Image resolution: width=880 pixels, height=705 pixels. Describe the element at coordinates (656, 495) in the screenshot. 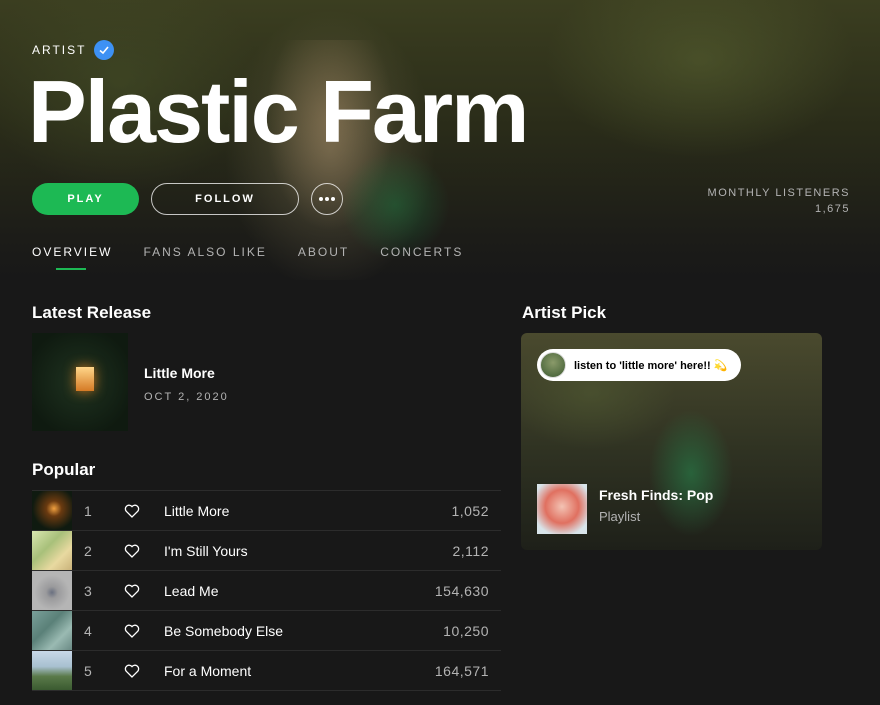

I see `playlist-title: Fresh Finds: Pop` at that location.